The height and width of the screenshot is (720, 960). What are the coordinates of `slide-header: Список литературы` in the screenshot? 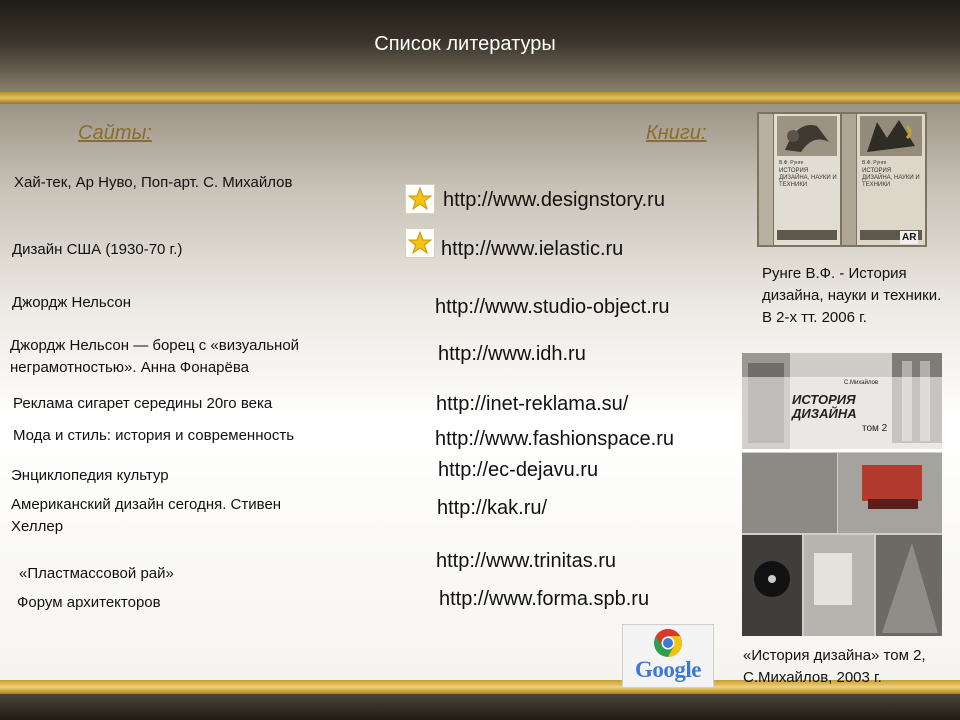 It's located at (480, 46).